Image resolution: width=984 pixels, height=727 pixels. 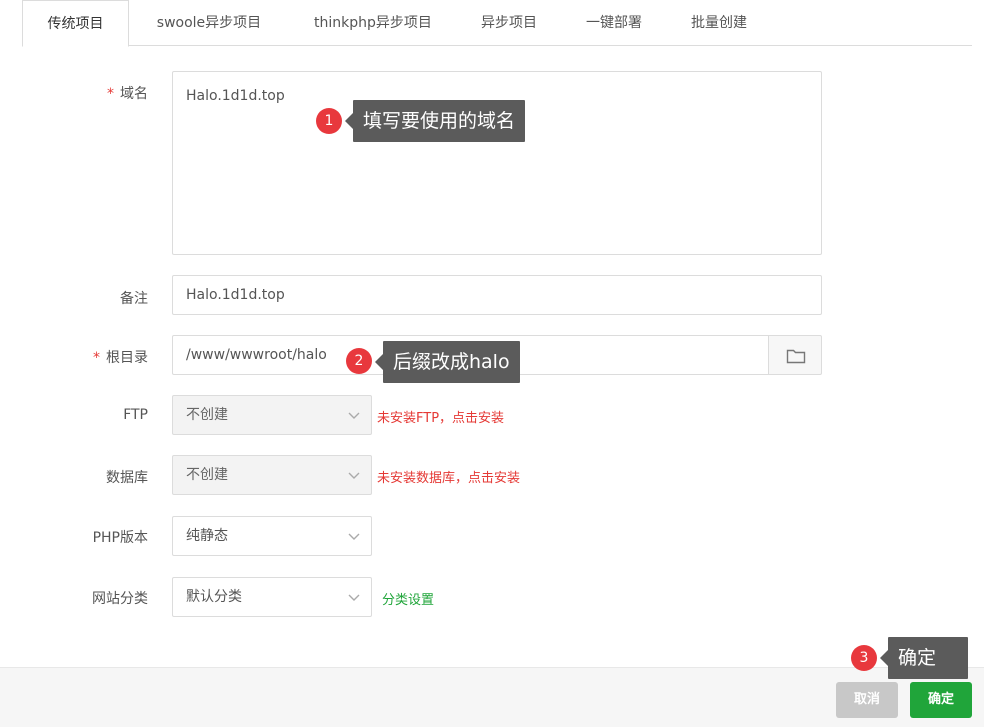 What do you see at coordinates (509, 23) in the screenshot?
I see `tab-async-project: 异步项目` at bounding box center [509, 23].